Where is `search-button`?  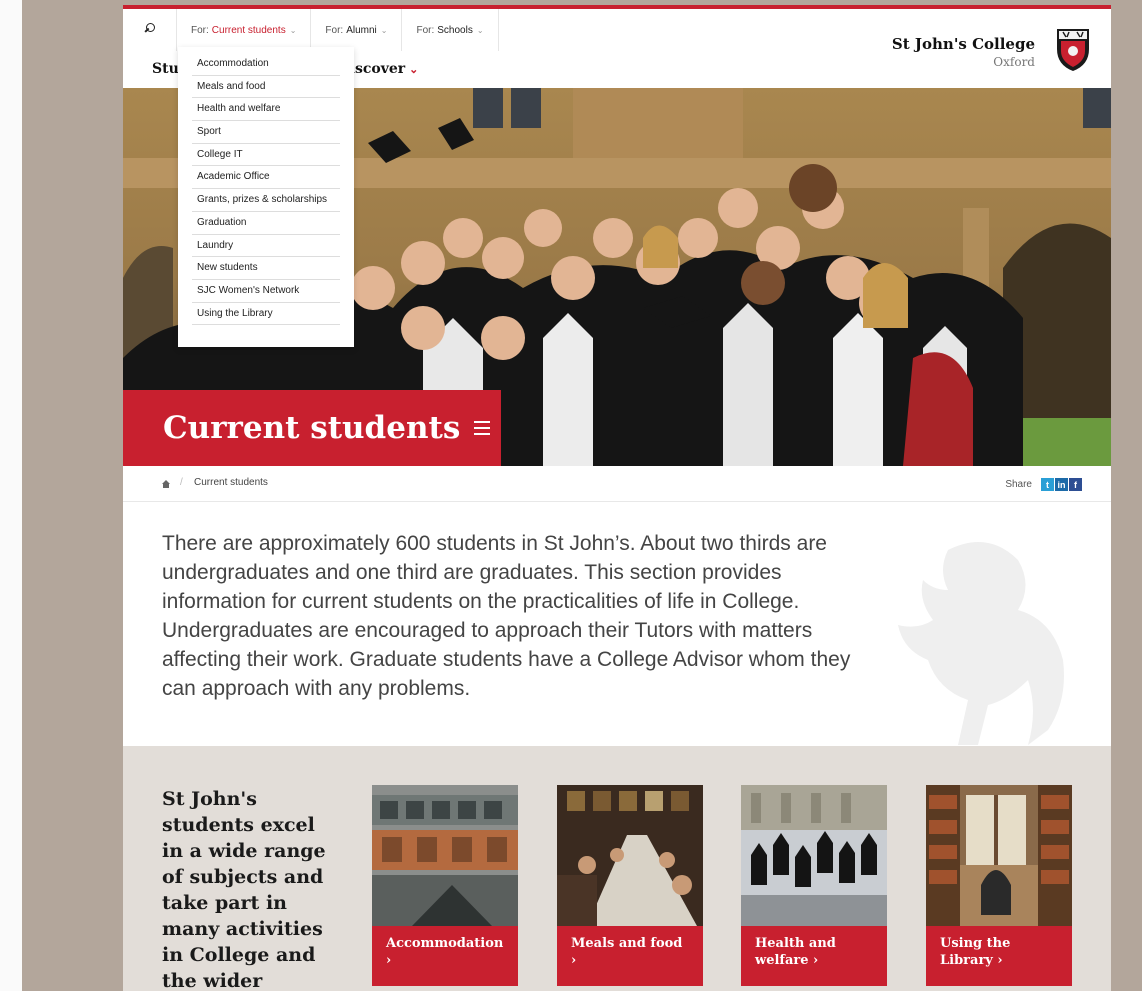
search-button is located at coordinates (150, 30).